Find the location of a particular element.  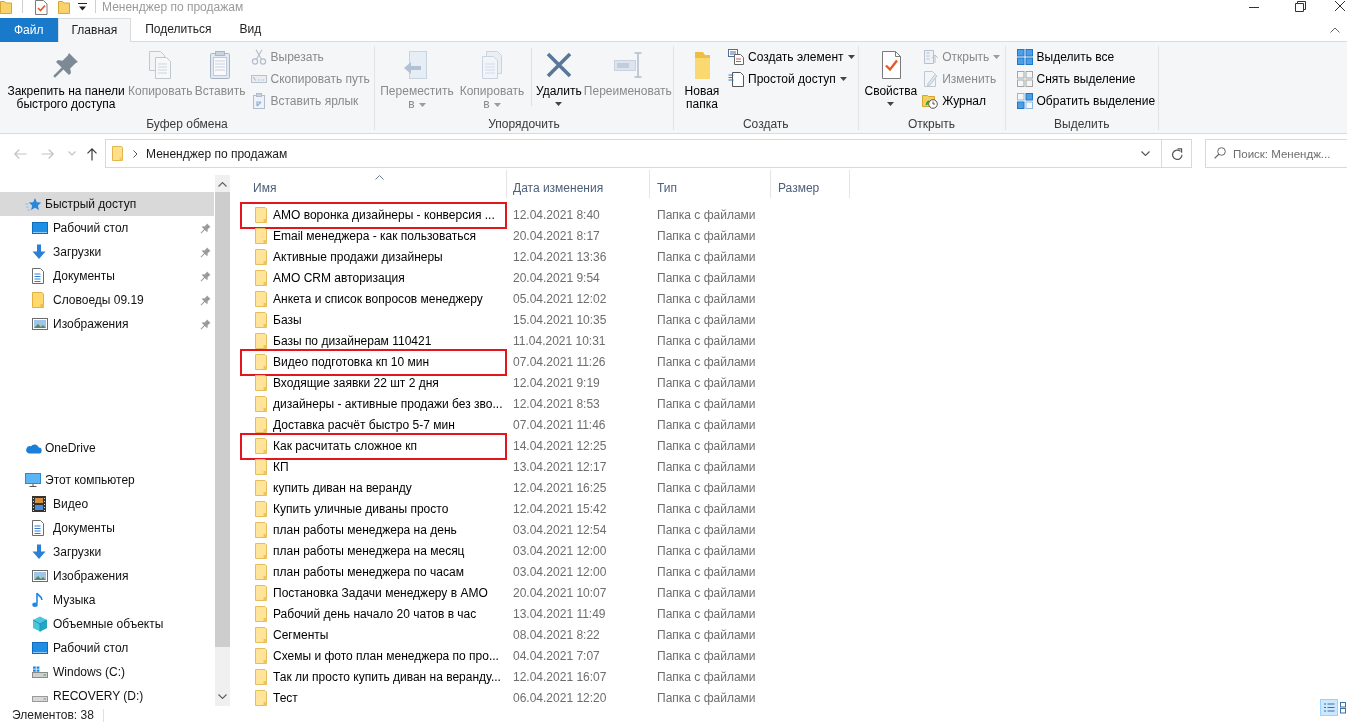

drive-icon is located at coordinates (40, 672).